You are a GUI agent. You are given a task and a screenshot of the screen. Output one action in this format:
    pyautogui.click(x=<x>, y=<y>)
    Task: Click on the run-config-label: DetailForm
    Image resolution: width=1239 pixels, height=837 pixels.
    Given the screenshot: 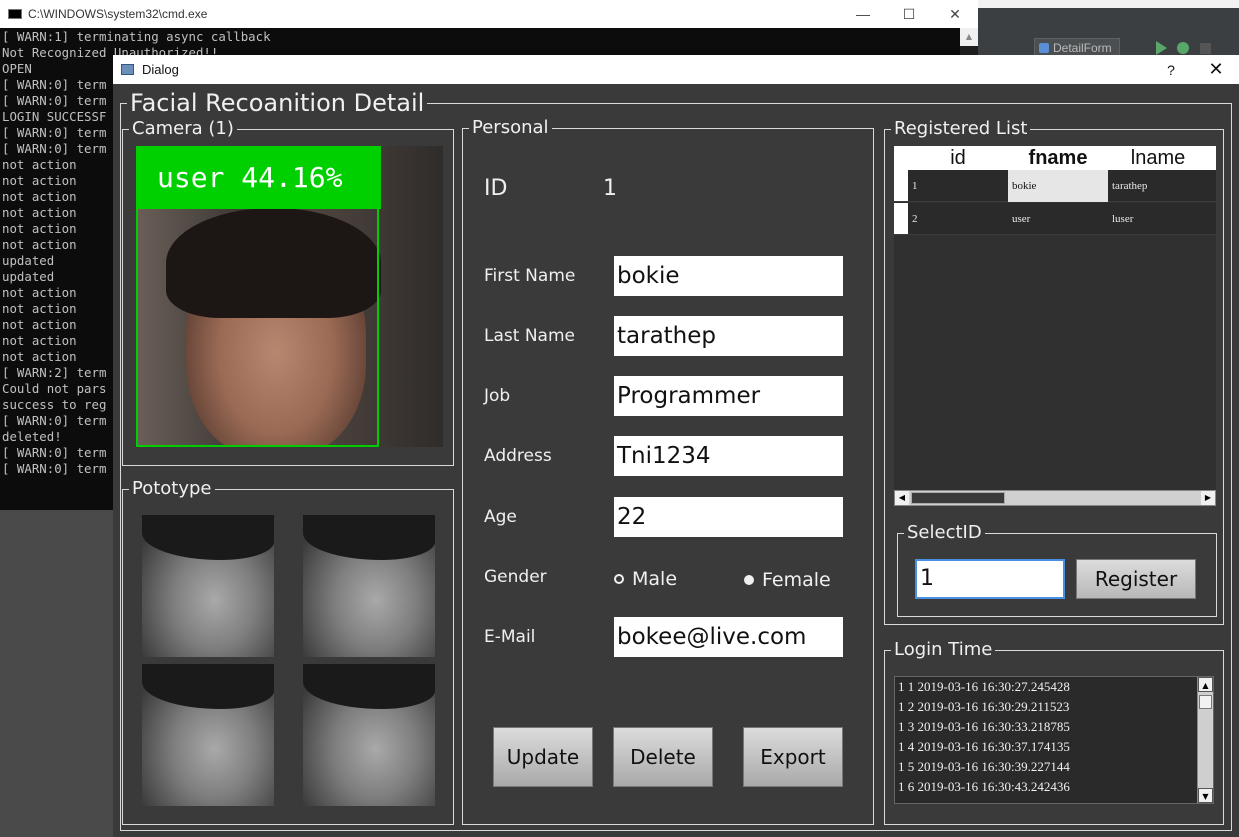 What is the action you would take?
    pyautogui.click(x=1082, y=48)
    